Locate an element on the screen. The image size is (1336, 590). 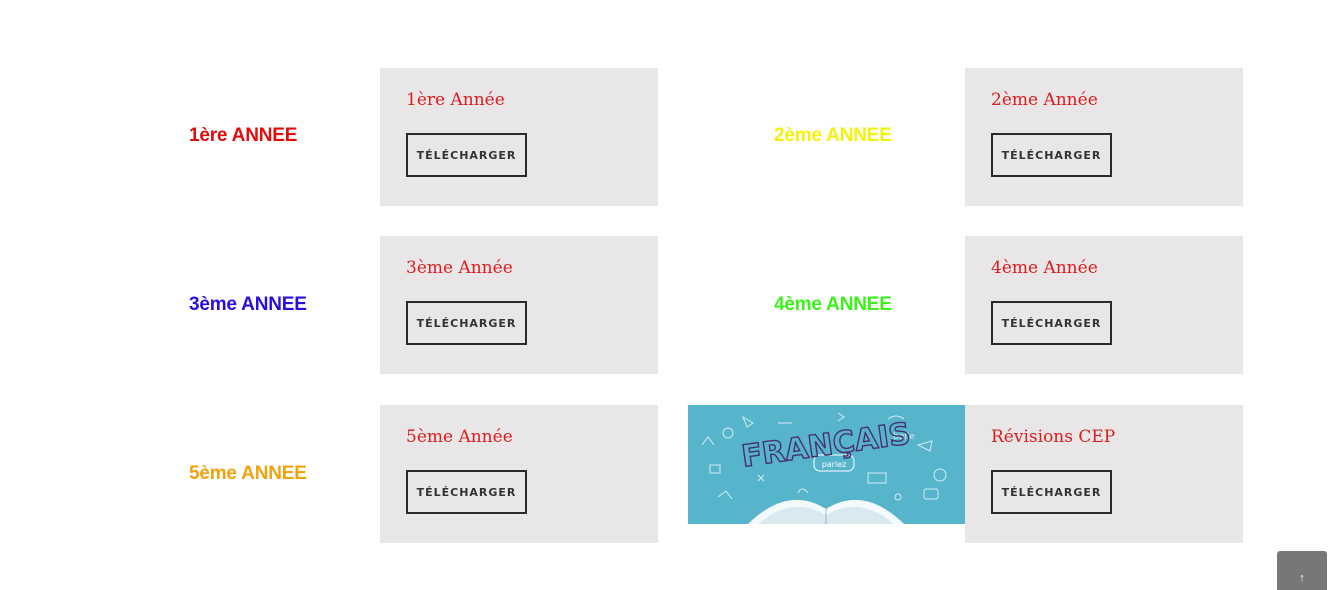
open-book-illustration: belle parlez FRANÇAIS is located at coordinates (824, 468).